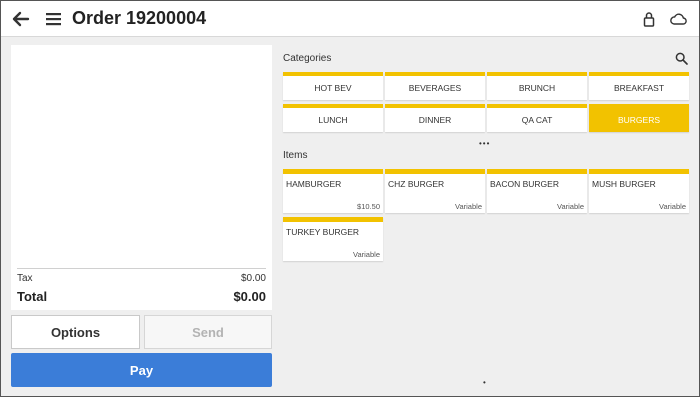  I want to click on cloud-icon, so click(678, 19).